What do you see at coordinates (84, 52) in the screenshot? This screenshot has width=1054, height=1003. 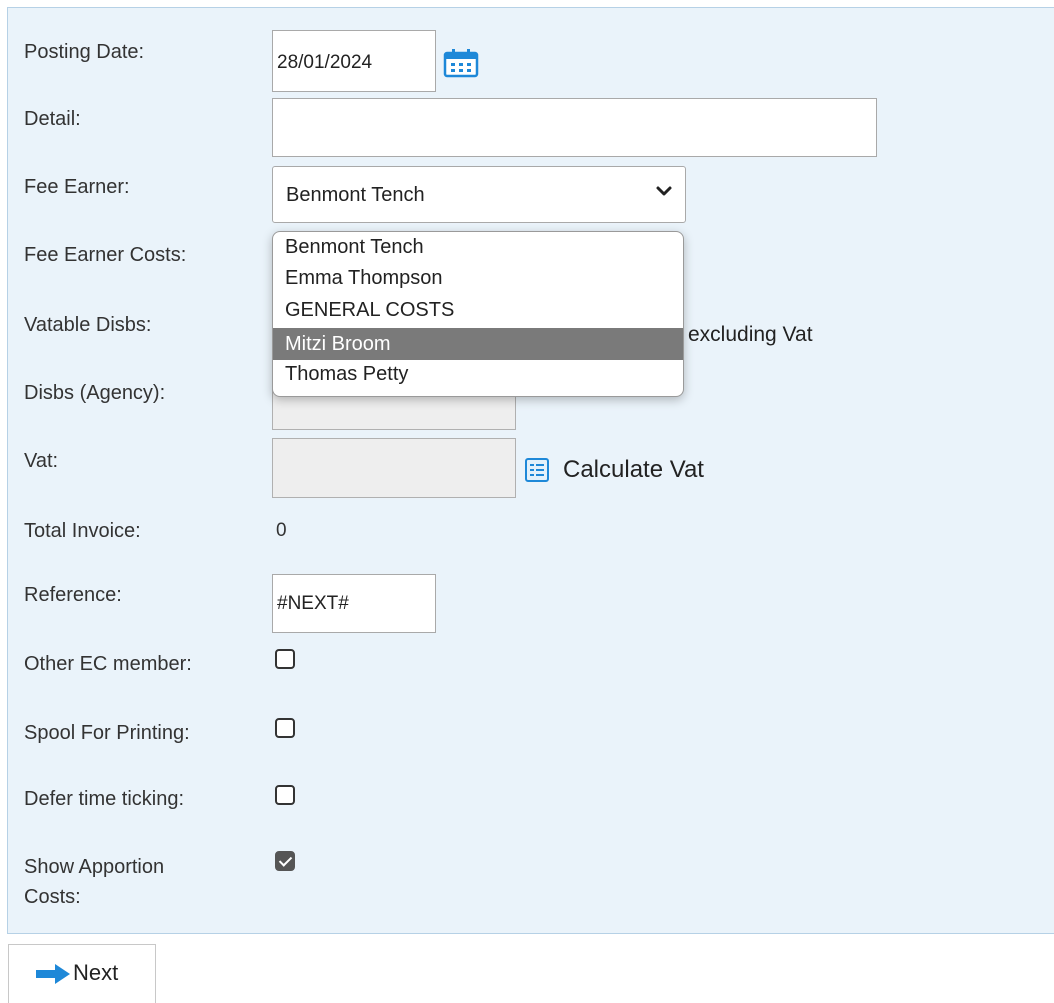 I see `posting-date-label: Posting Date:` at bounding box center [84, 52].